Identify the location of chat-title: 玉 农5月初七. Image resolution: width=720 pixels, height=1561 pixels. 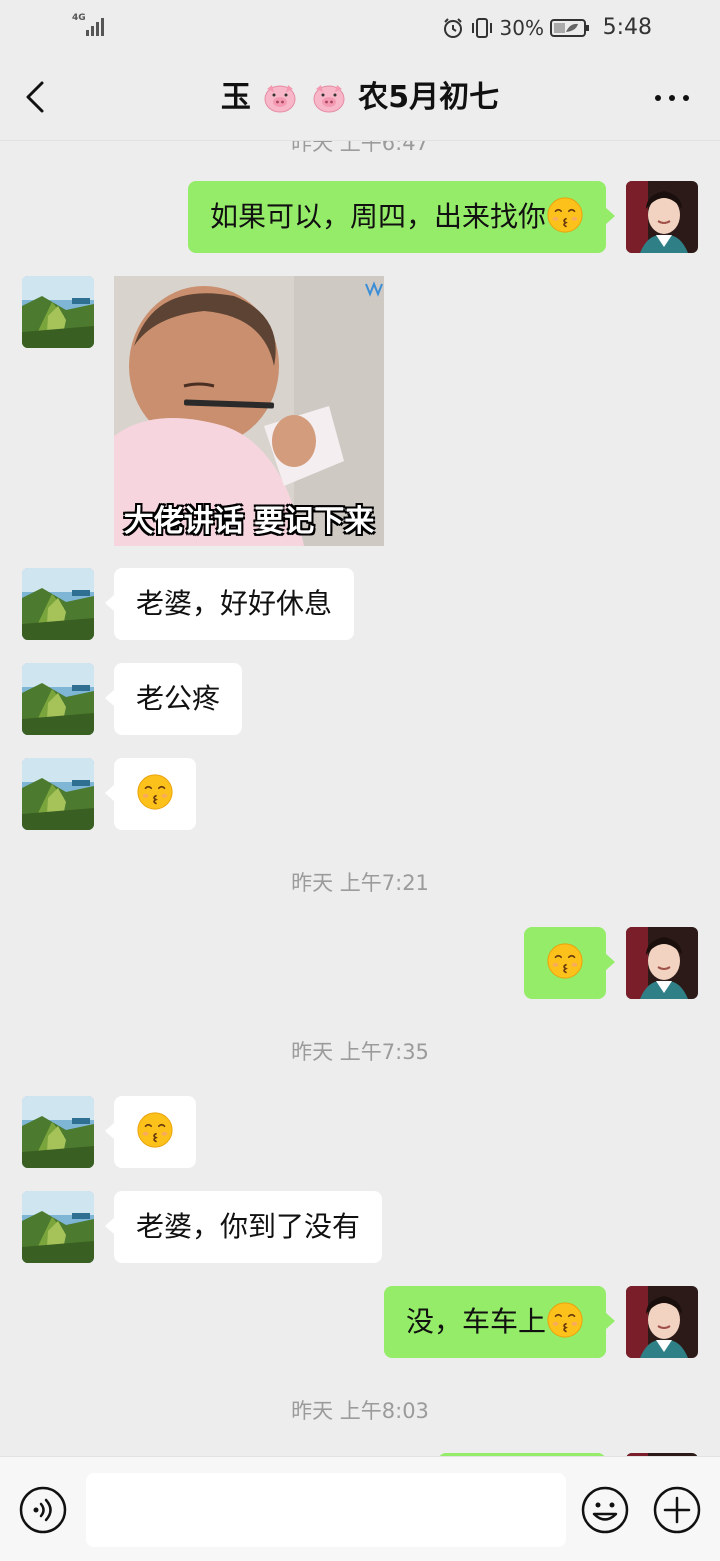
(360, 98).